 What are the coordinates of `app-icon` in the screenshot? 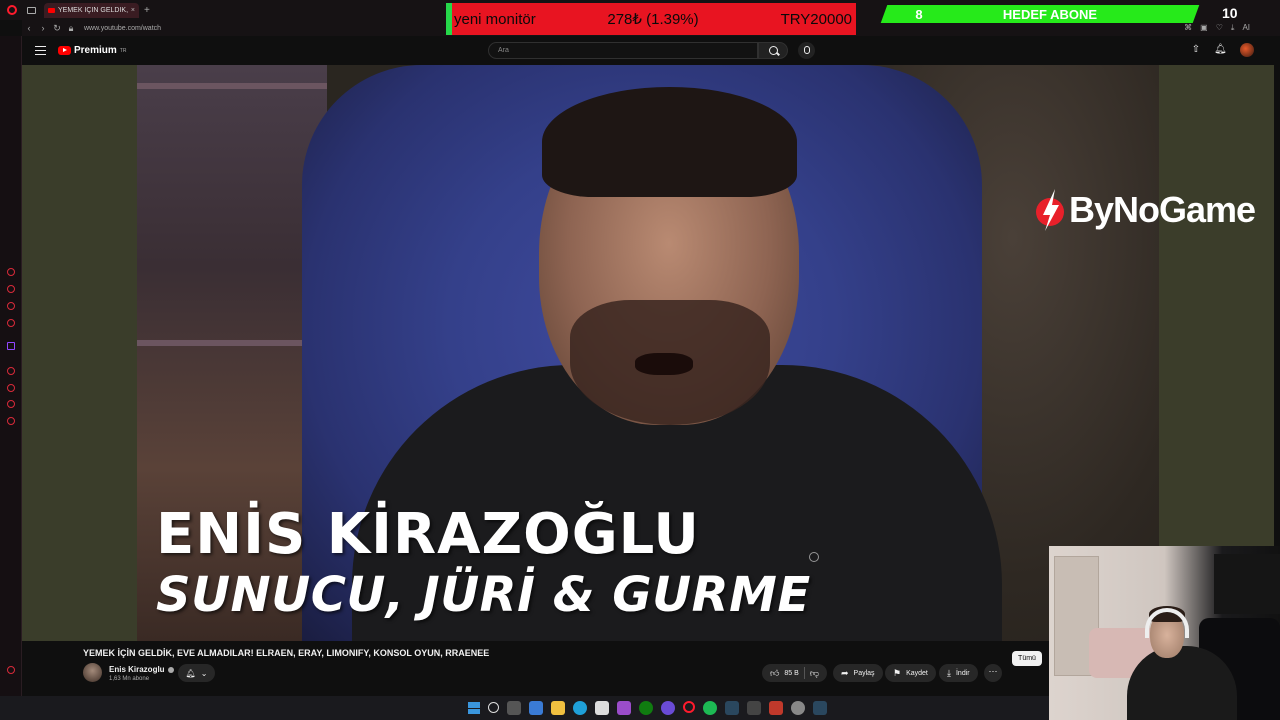 It's located at (624, 708).